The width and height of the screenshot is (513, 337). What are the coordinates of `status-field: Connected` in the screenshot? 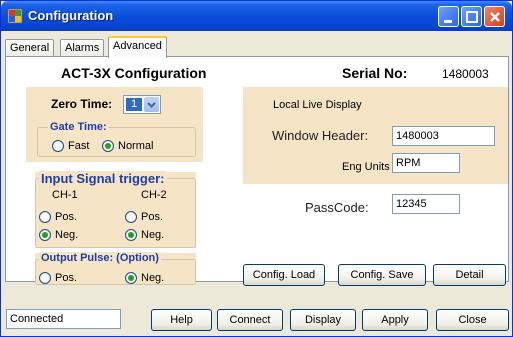 It's located at (63, 319).